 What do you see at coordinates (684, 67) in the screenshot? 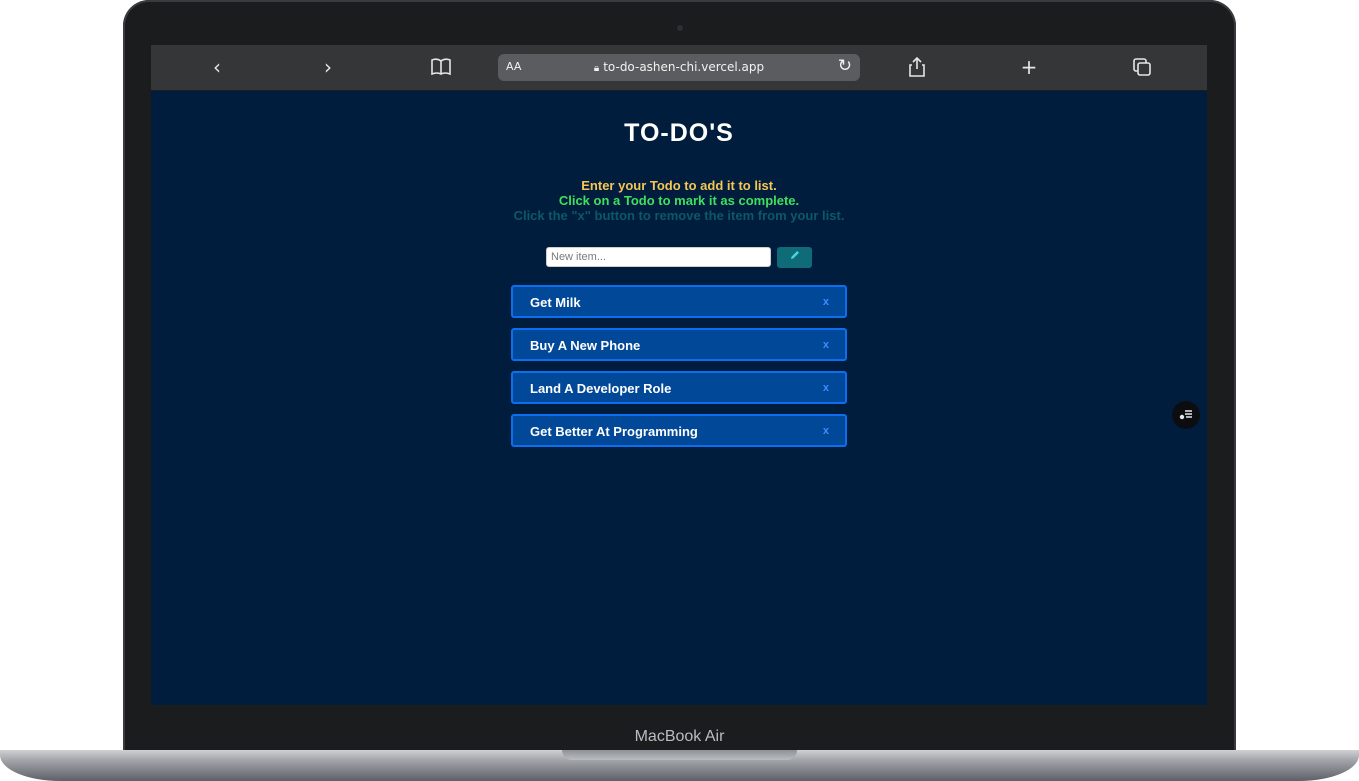
I see `url-text: to-do-ashen-chi.vercel.app` at bounding box center [684, 67].